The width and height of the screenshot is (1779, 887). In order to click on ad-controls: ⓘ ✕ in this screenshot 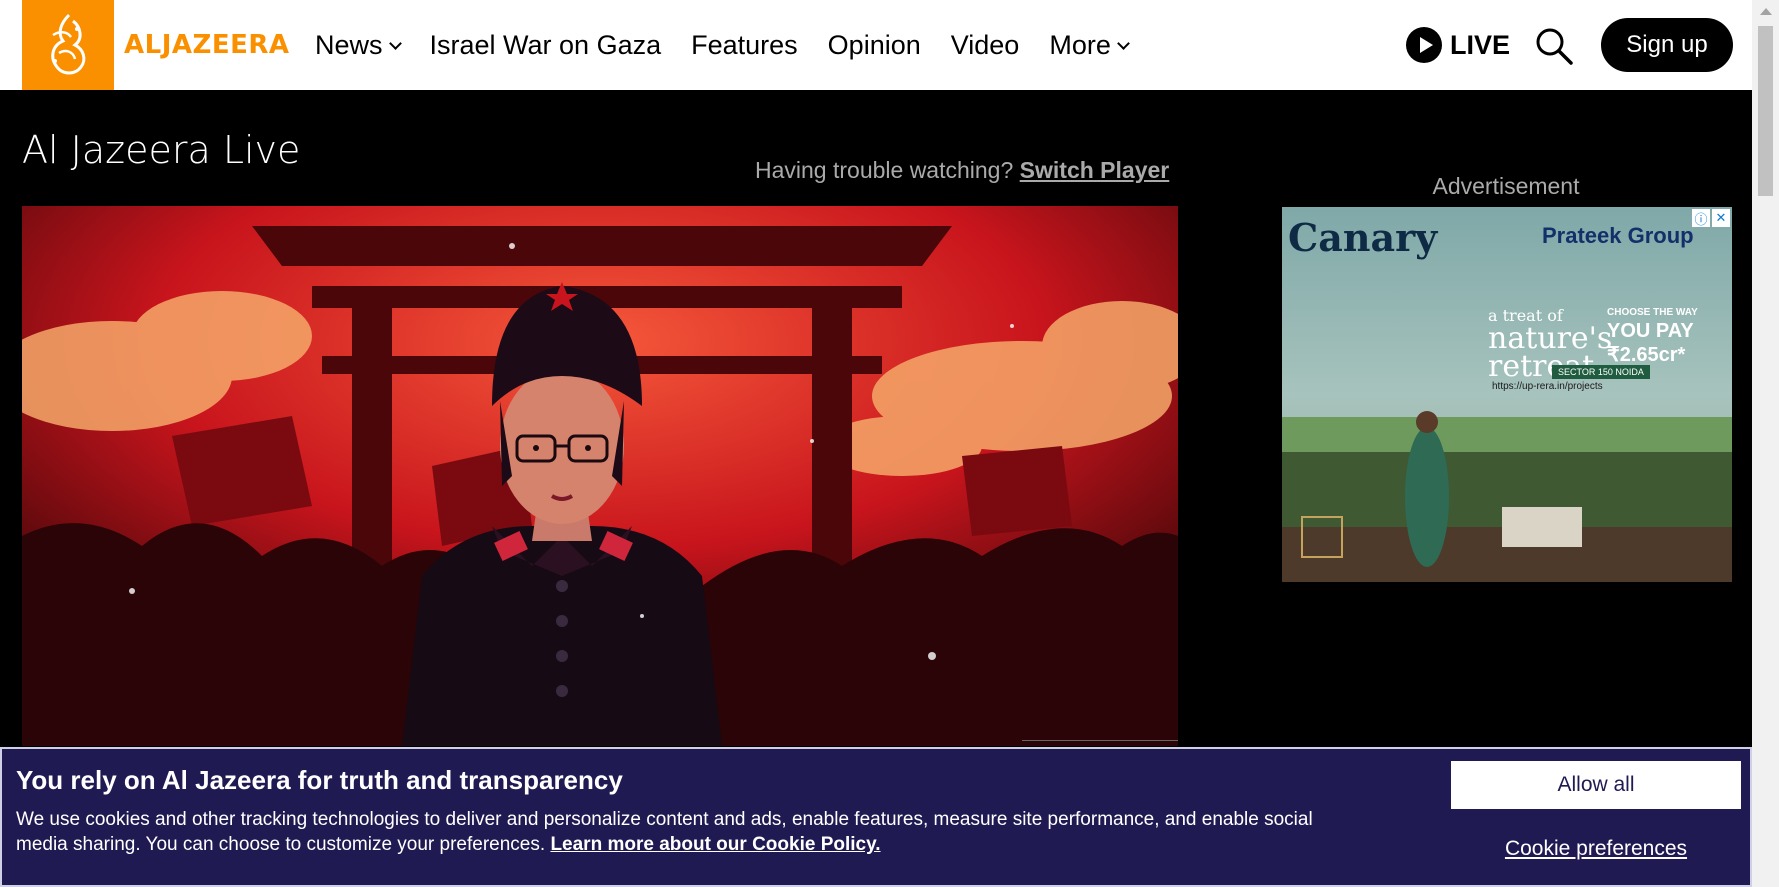, I will do `click(1711, 218)`.